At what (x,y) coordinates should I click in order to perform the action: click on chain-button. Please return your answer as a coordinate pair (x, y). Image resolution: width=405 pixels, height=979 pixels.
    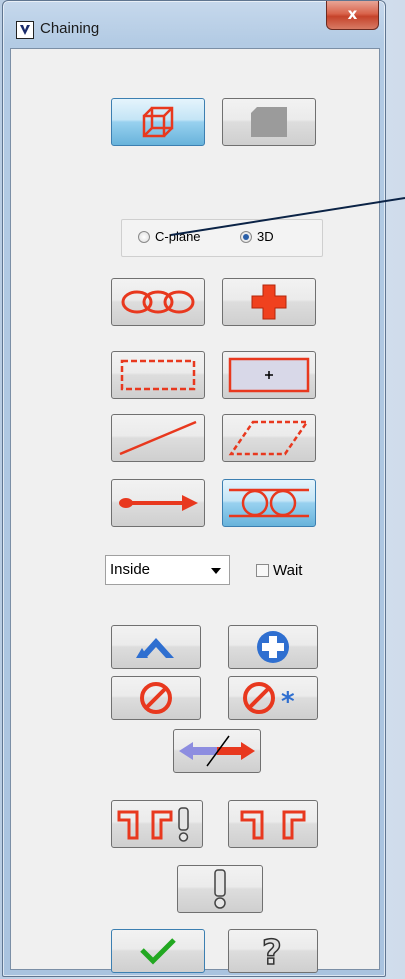
    Looking at the image, I should click on (158, 302).